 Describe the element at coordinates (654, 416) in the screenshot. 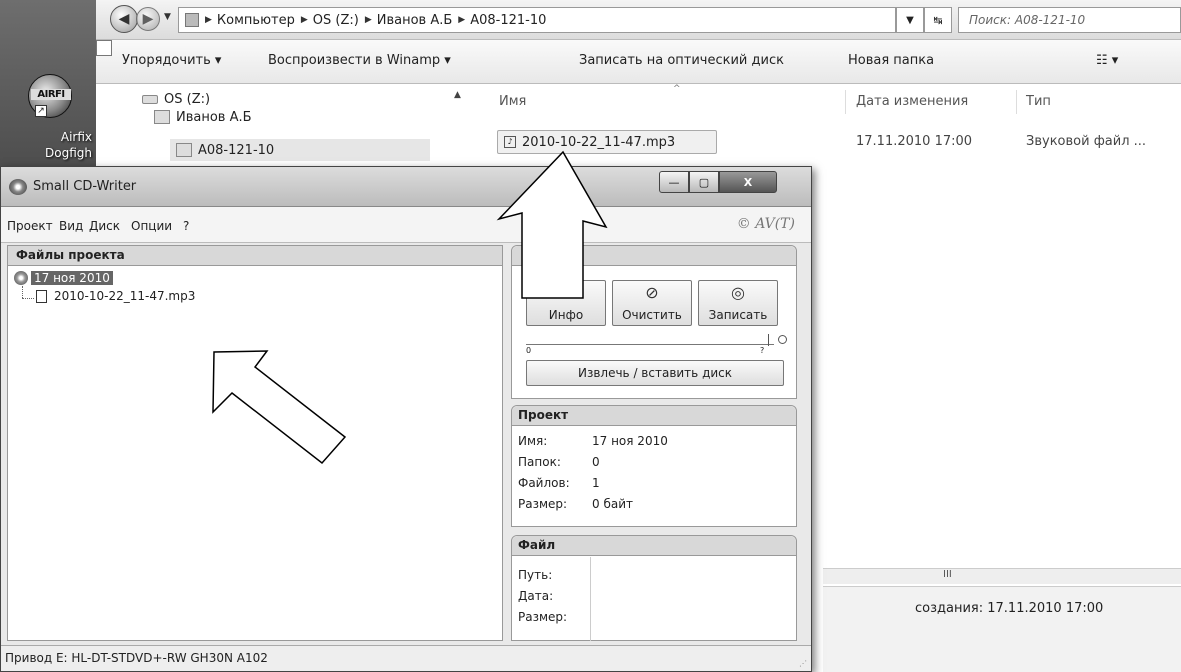

I see `project-info-title: Проект` at that location.